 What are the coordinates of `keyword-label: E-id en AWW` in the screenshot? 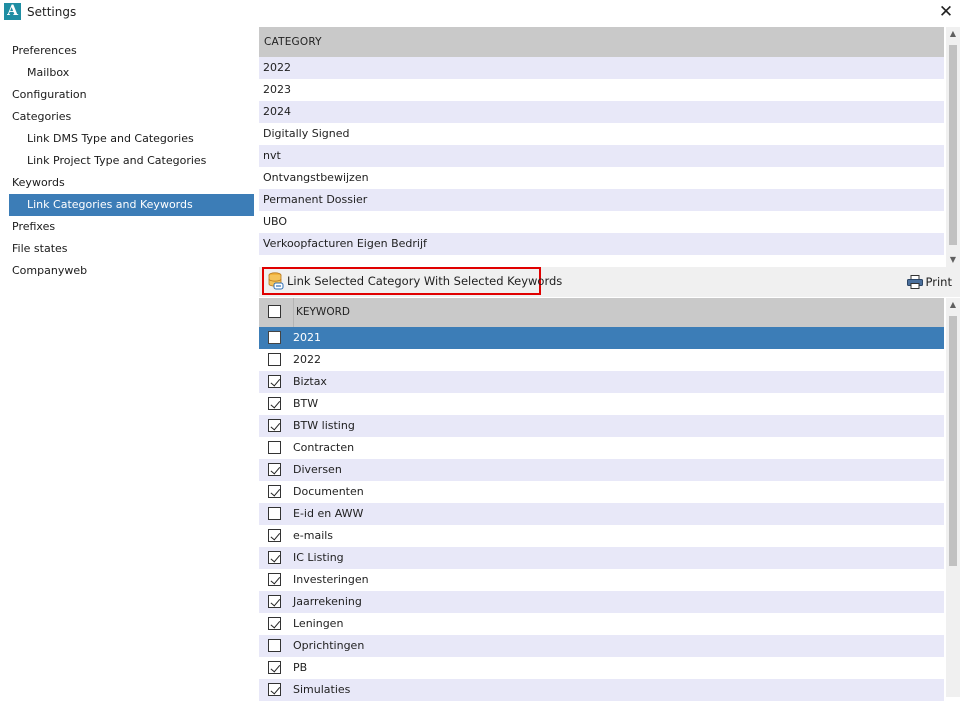 It's located at (328, 513).